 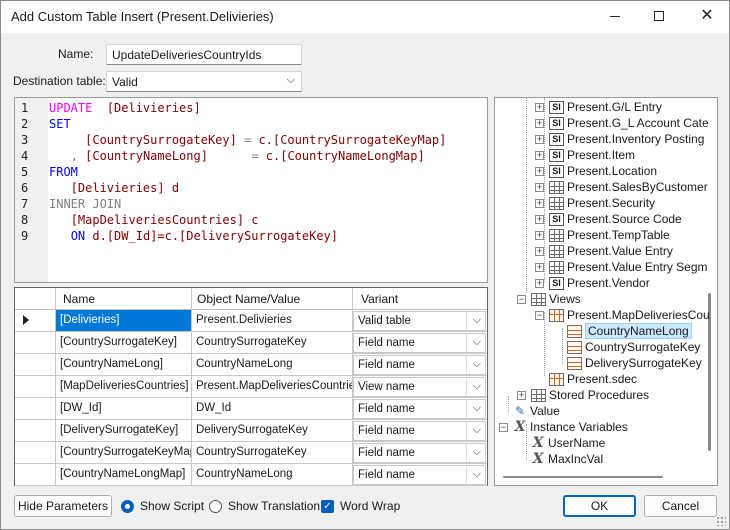 I want to click on tree-node: SI Present.G/L Entry, so click(x=605, y=107).